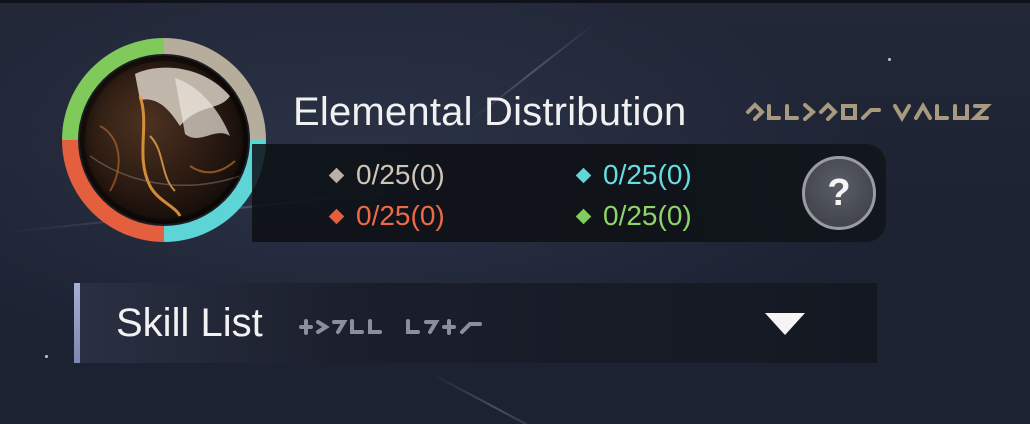 The width and height of the screenshot is (1030, 424). I want to click on stat-nature-value: 0/25(0), so click(647, 215).